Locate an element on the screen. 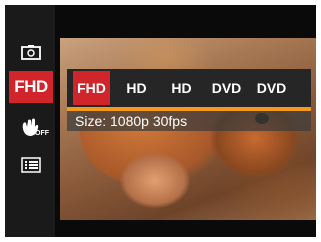  image-stabilizer-button is located at coordinates (31, 53).